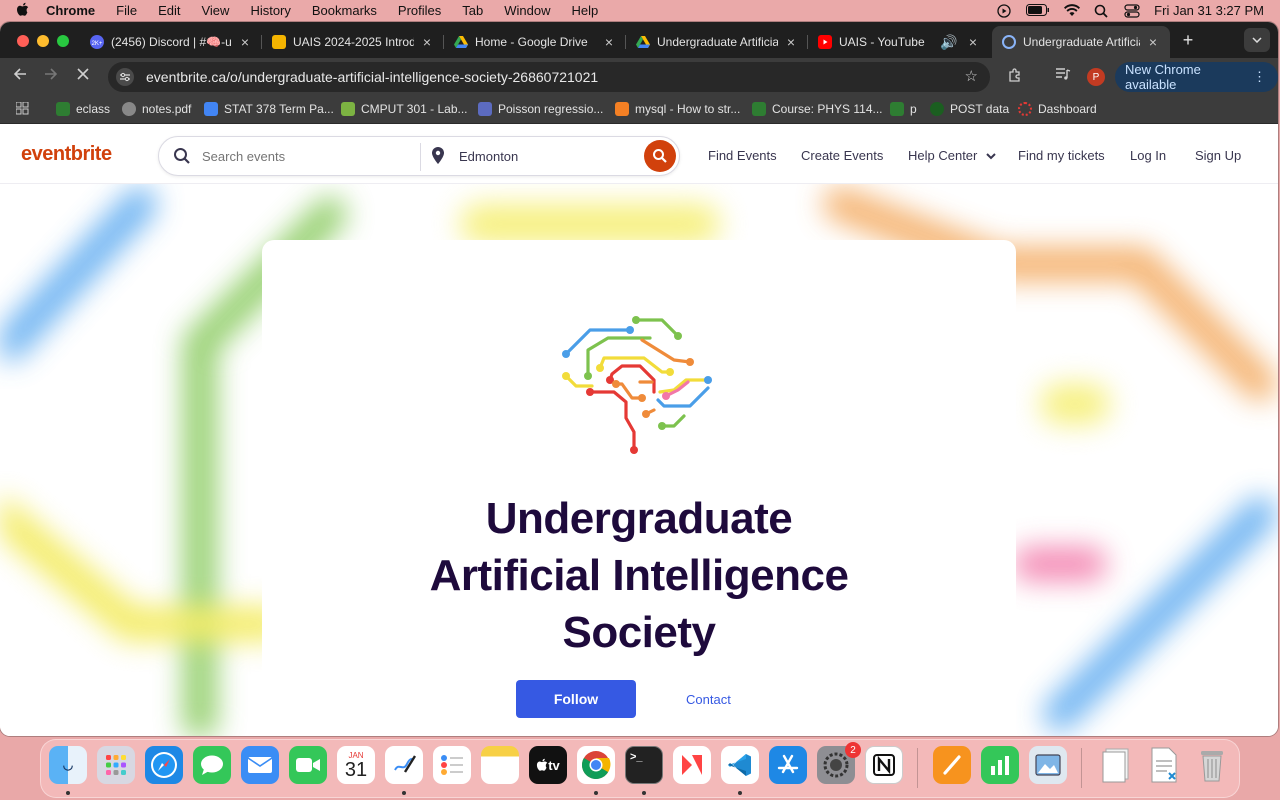 This screenshot has height=800, width=1280. I want to click on new-chrome-available-button: New Chrome available ⋮, so click(1196, 77).